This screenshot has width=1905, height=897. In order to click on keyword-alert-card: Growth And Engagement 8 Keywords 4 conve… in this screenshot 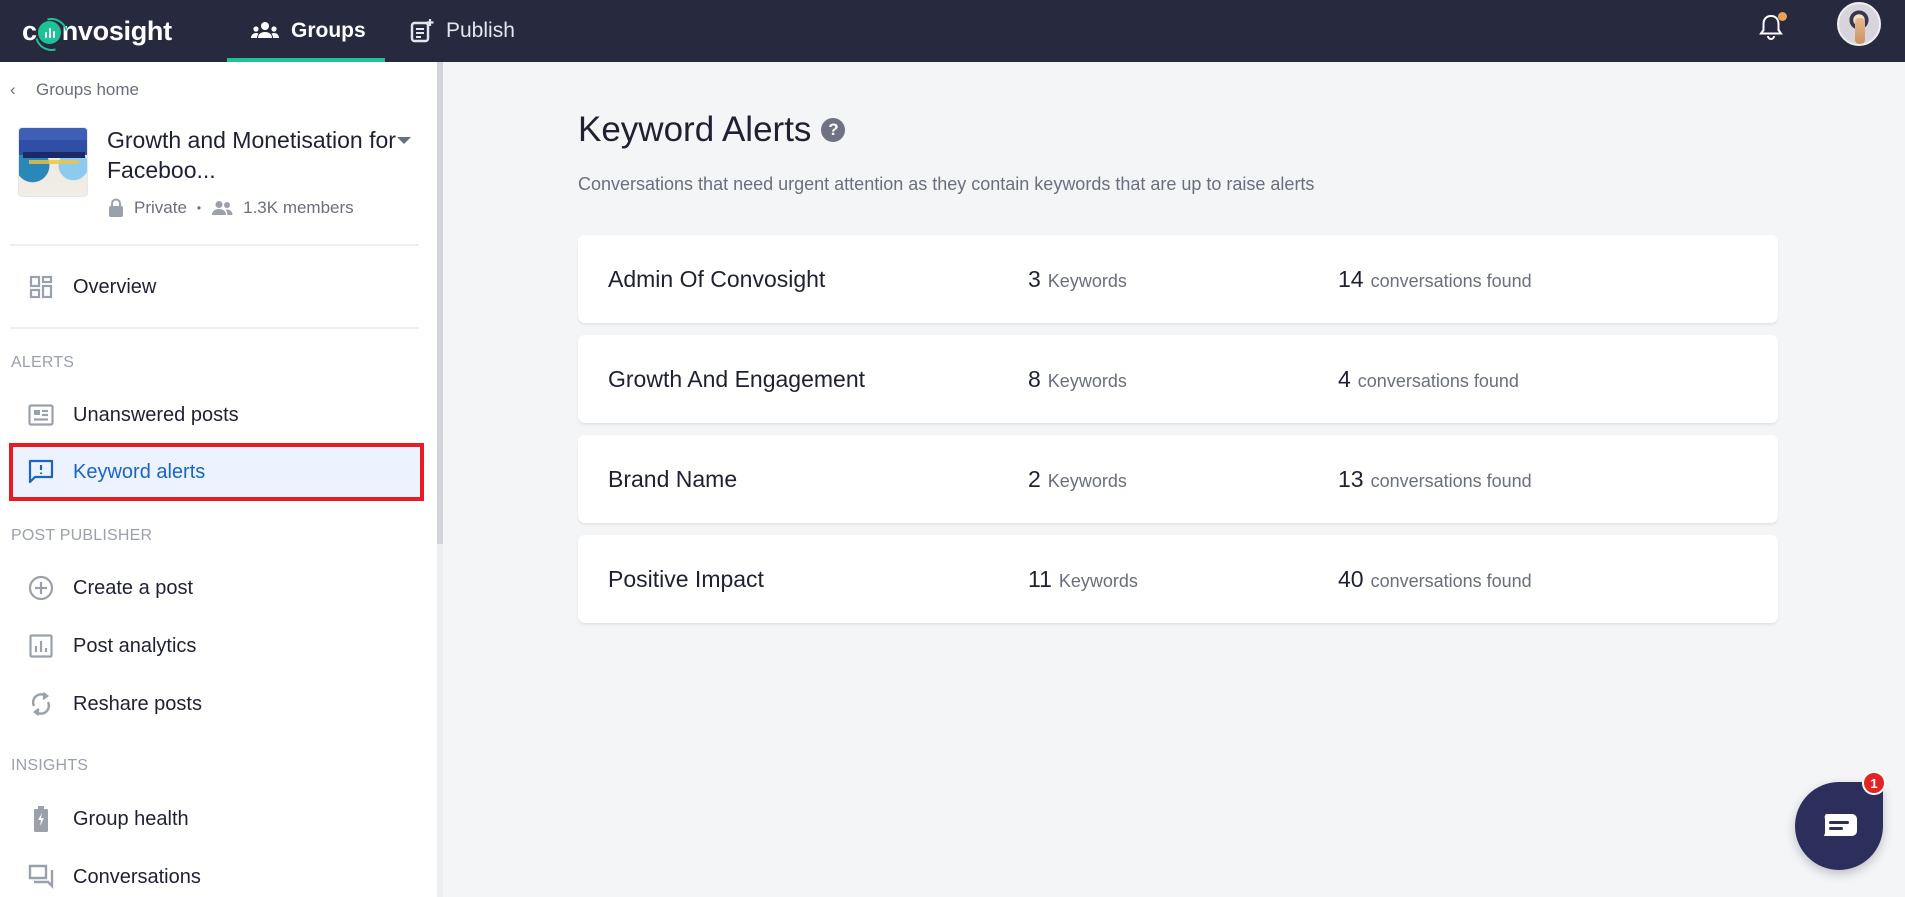, I will do `click(1178, 379)`.